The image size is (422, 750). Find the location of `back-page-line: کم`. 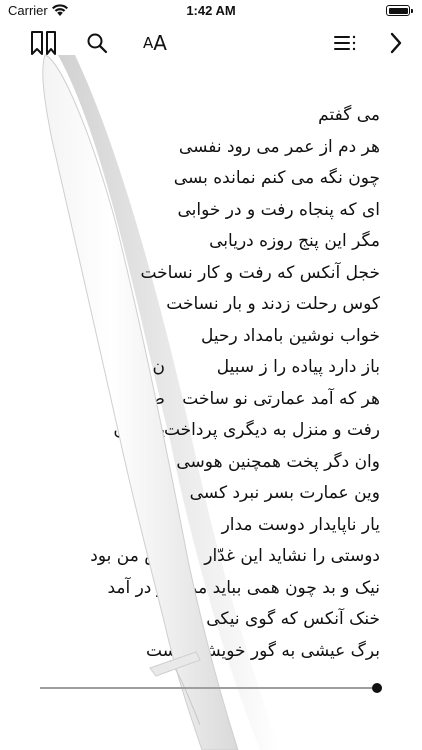

back-page-line: کم is located at coordinates (155, 524).